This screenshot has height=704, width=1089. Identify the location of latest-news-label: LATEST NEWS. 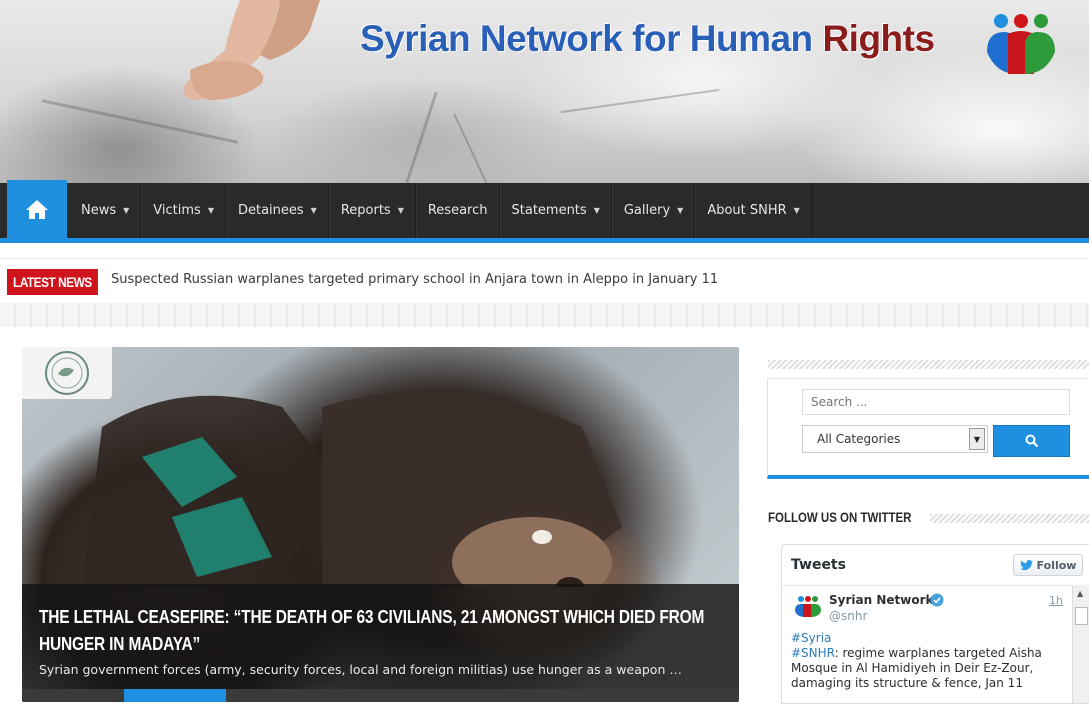
(52, 282).